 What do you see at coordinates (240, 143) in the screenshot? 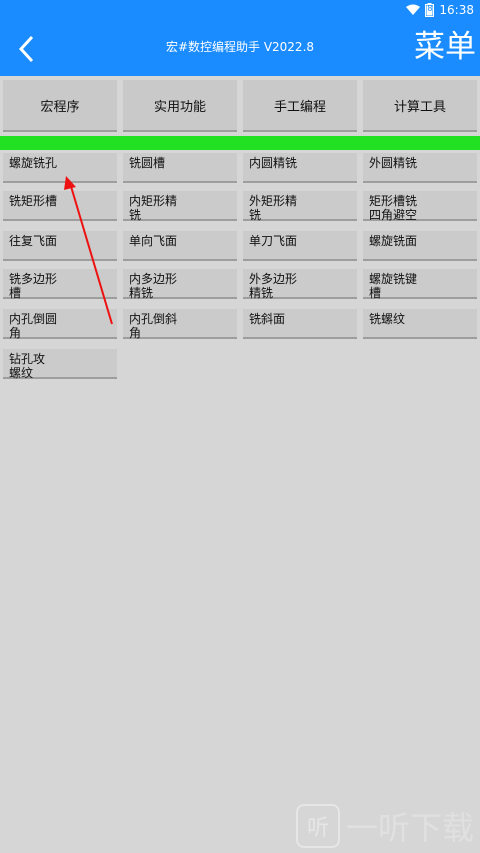
I see `progress-bar` at bounding box center [240, 143].